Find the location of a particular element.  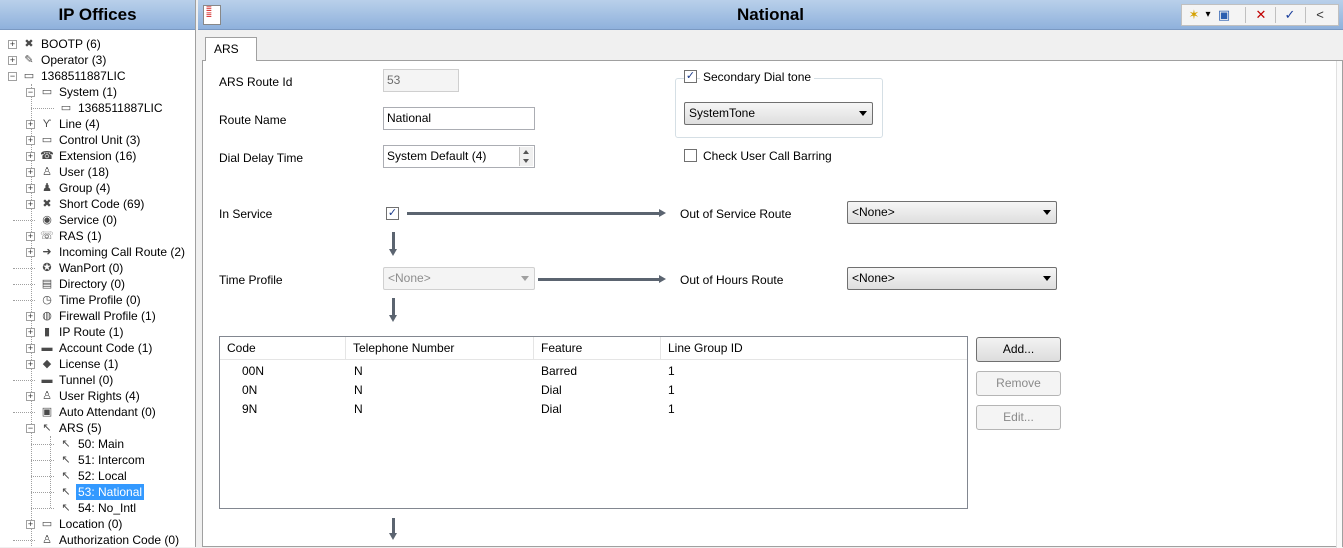

tree-item: + ◆ License (1) is located at coordinates (97, 364).